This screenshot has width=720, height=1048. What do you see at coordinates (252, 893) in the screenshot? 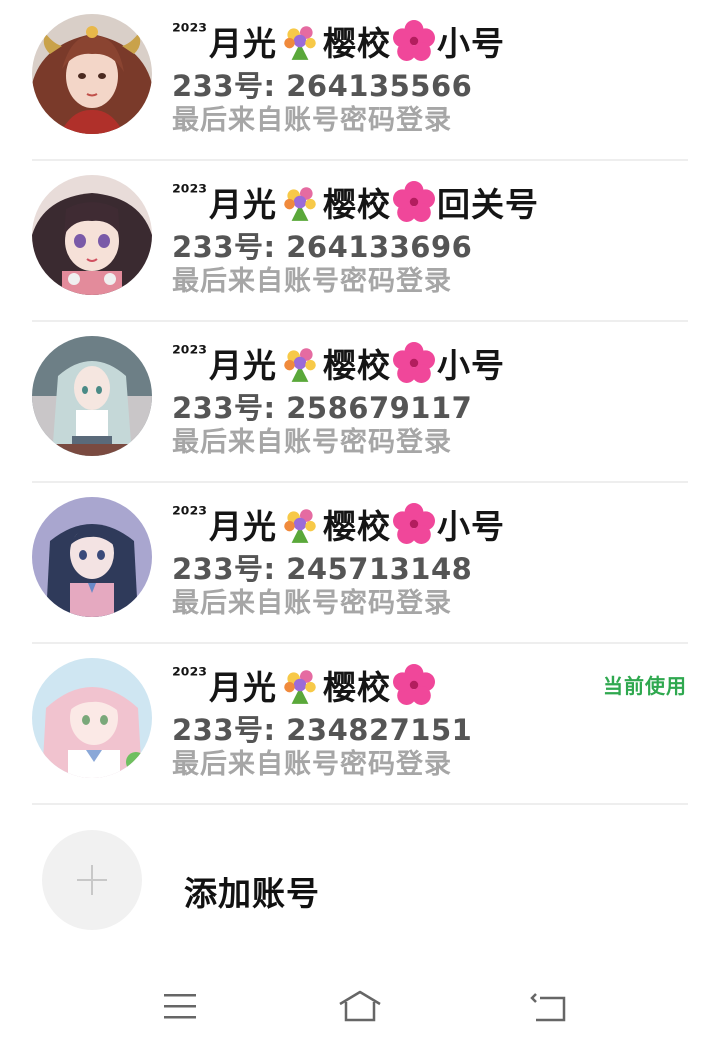
I see `add-account-label: 添加账号` at bounding box center [252, 893].